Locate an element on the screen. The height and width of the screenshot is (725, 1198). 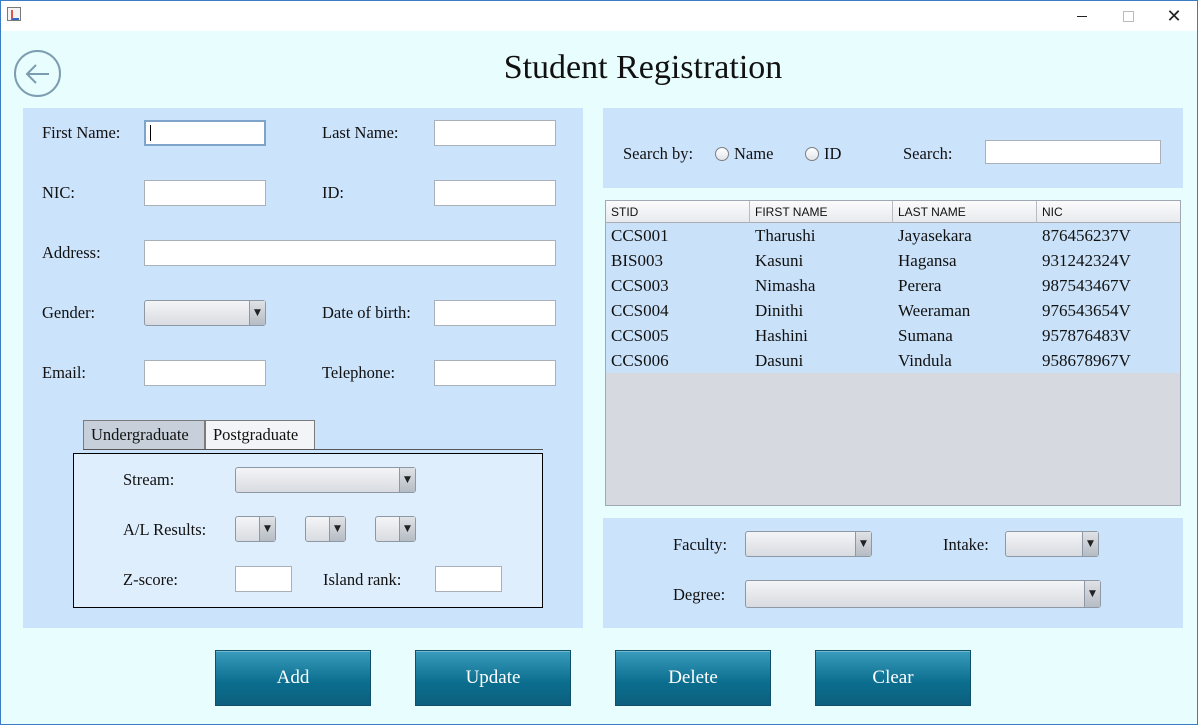
cell-nic: 876456237V is located at coordinates (1086, 235).